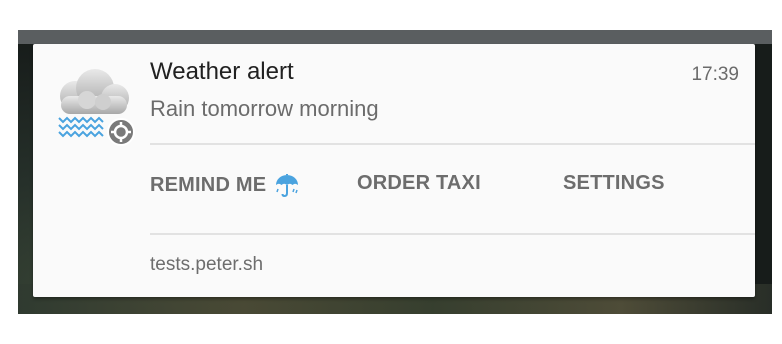 Image resolution: width=782 pixels, height=344 pixels. What do you see at coordinates (207, 264) in the screenshot?
I see `notification-source: tests.peter.sh` at bounding box center [207, 264].